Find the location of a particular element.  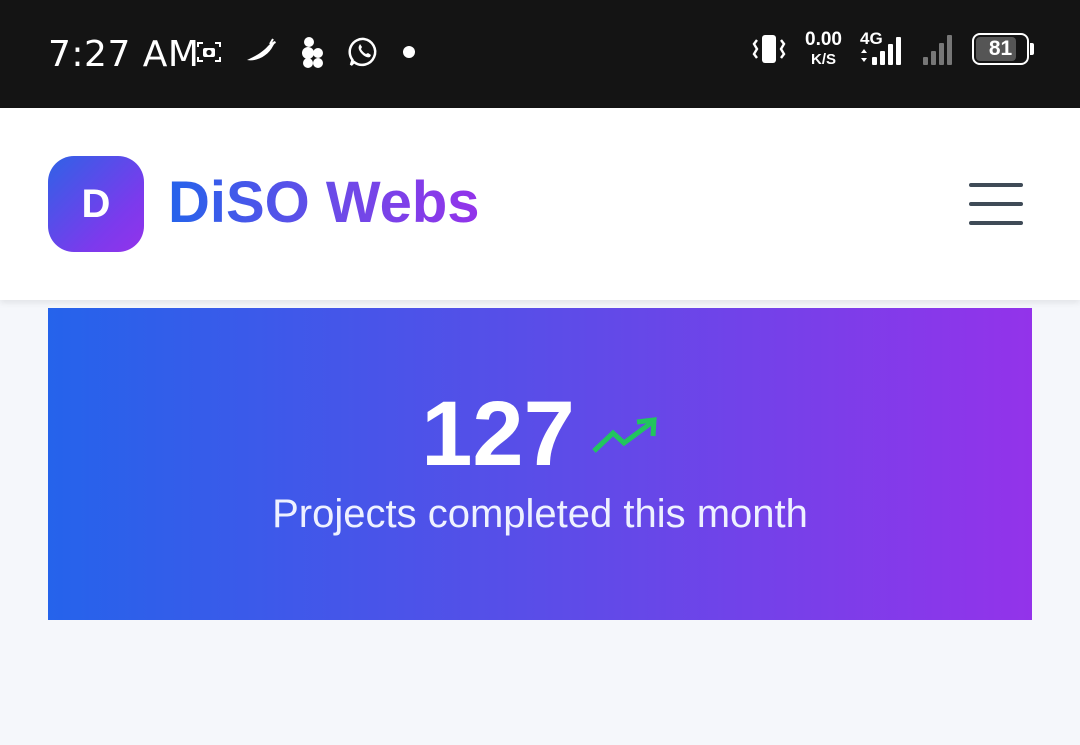

hamburger-menu-icon is located at coordinates (996, 204).